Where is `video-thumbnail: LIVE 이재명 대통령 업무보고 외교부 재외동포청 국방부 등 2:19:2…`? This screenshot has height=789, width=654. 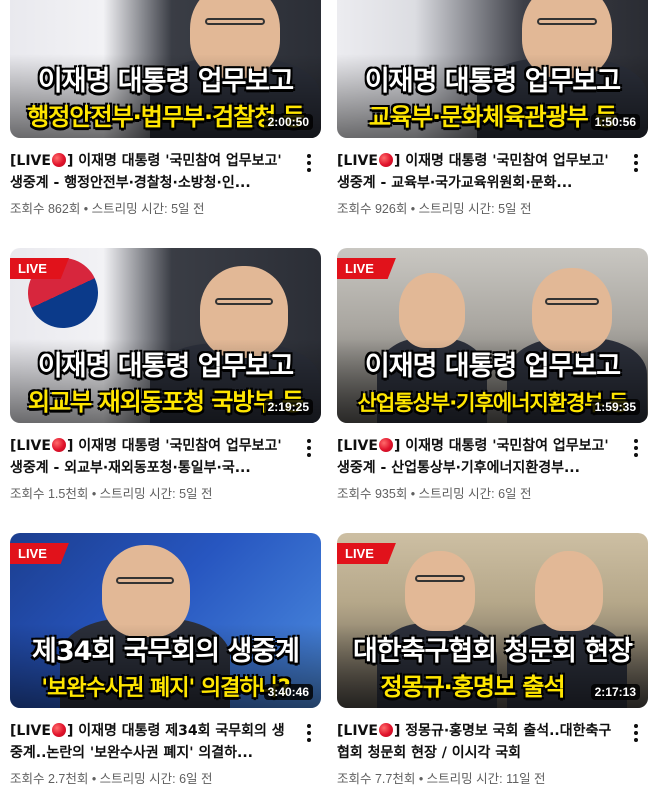
video-thumbnail: LIVE 이재명 대통령 업무보고 외교부 재외동포청 국방부 등 2:19:2… is located at coordinates (165, 335).